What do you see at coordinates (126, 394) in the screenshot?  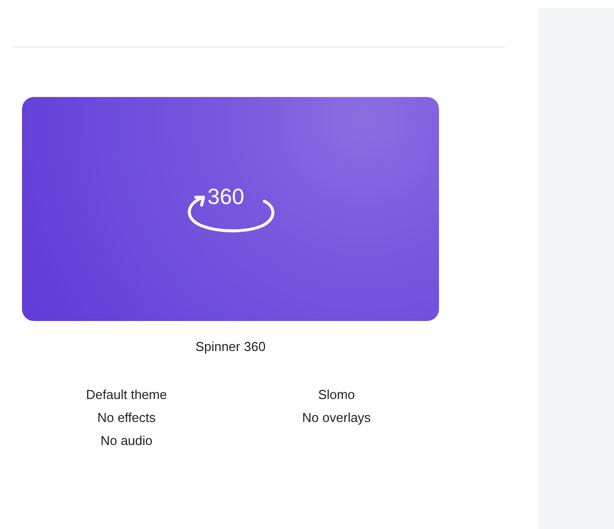 I see `setting-label: Default theme` at bounding box center [126, 394].